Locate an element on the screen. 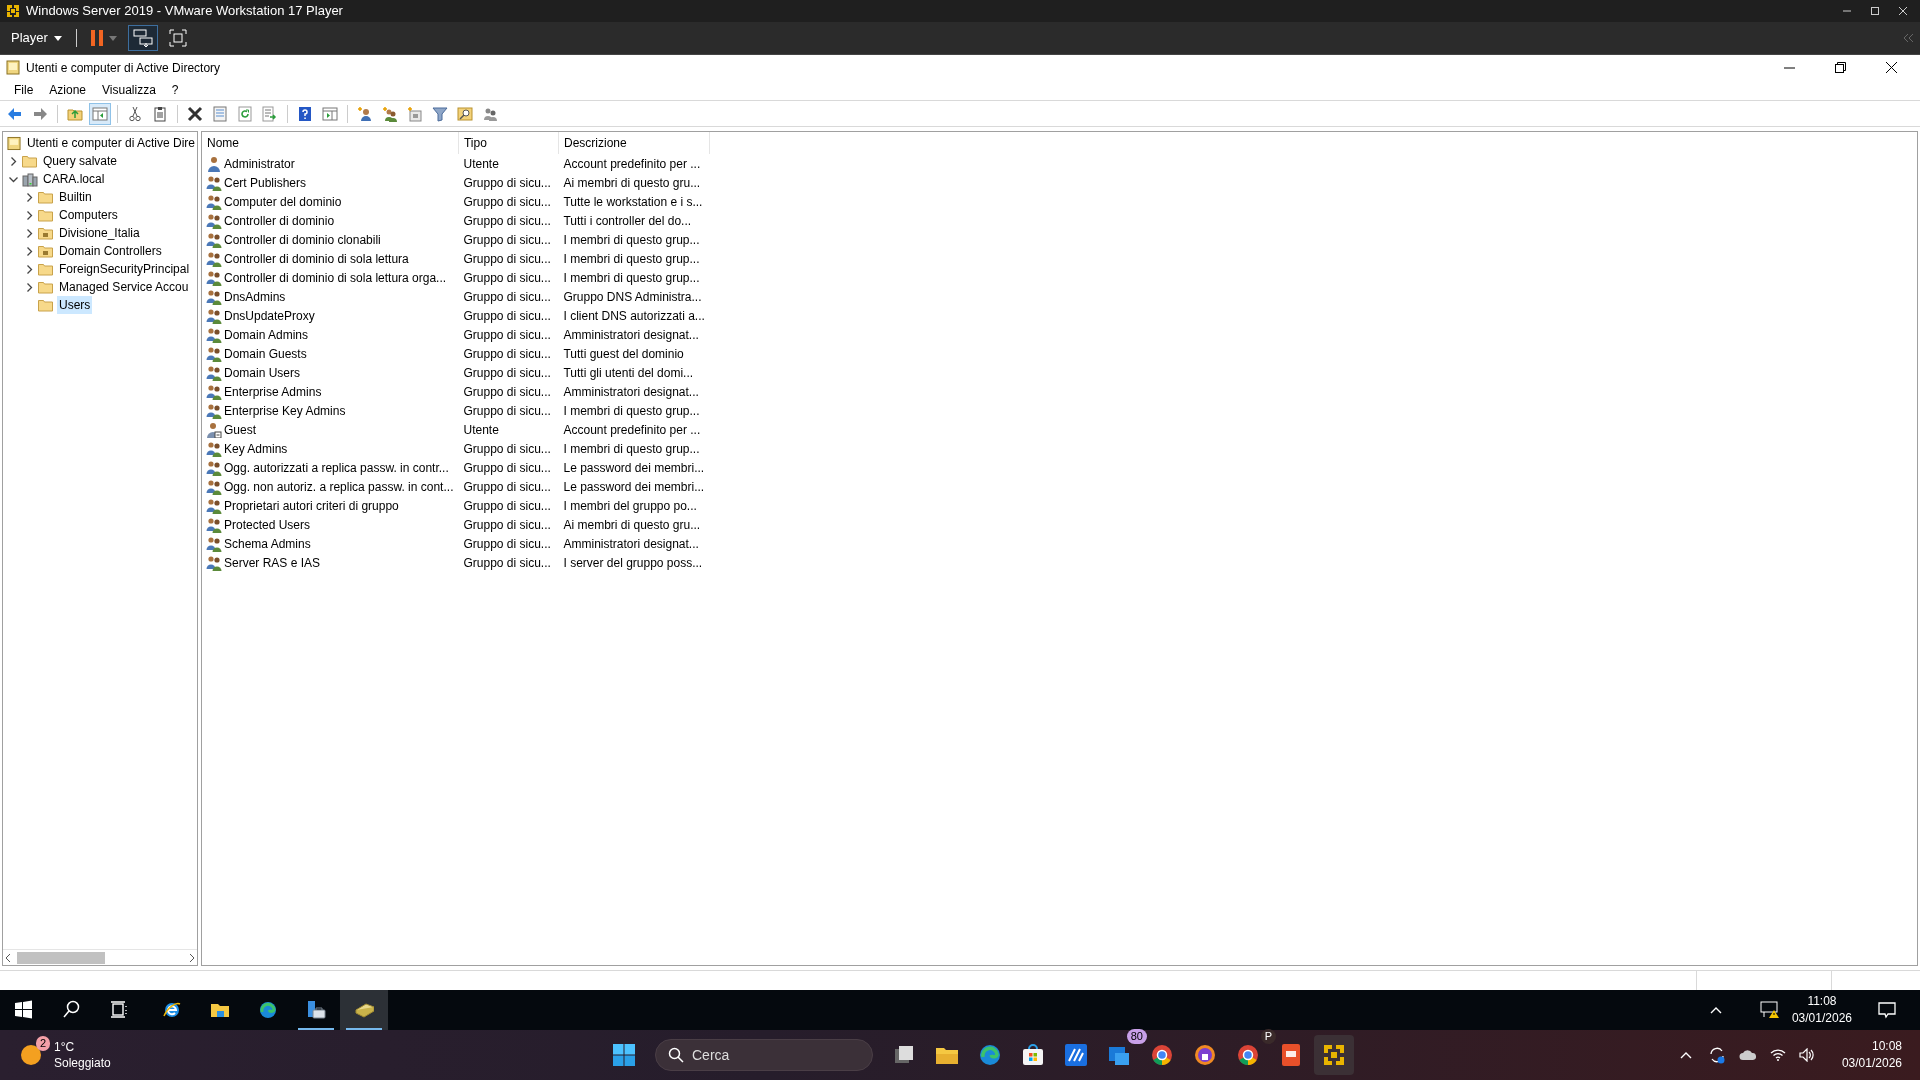 Image resolution: width=1920 pixels, height=1080 pixels. column-header: Tipo is located at coordinates (508, 143).